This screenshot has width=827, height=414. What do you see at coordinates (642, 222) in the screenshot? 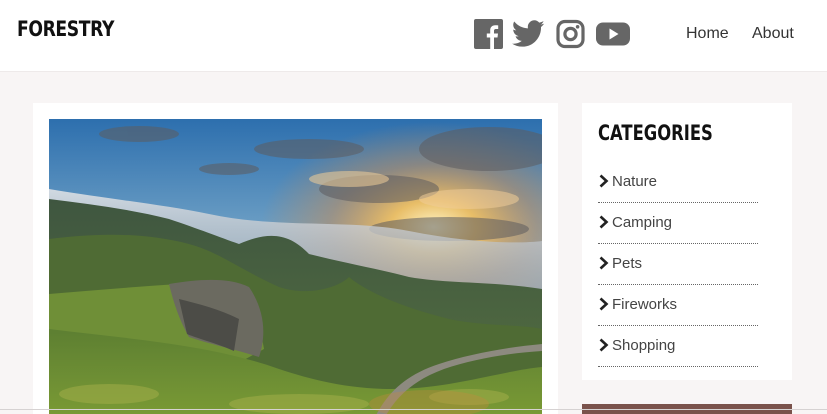
I see `category-link: Camping` at bounding box center [642, 222].